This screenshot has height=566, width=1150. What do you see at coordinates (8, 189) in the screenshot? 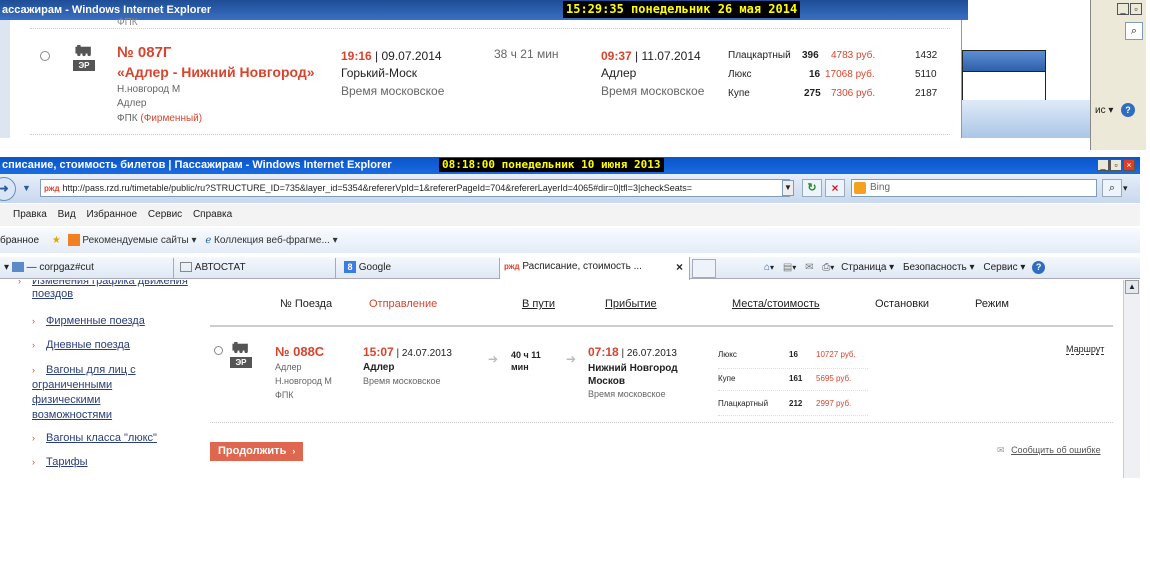
I see `back-button: ➜` at bounding box center [8, 189].